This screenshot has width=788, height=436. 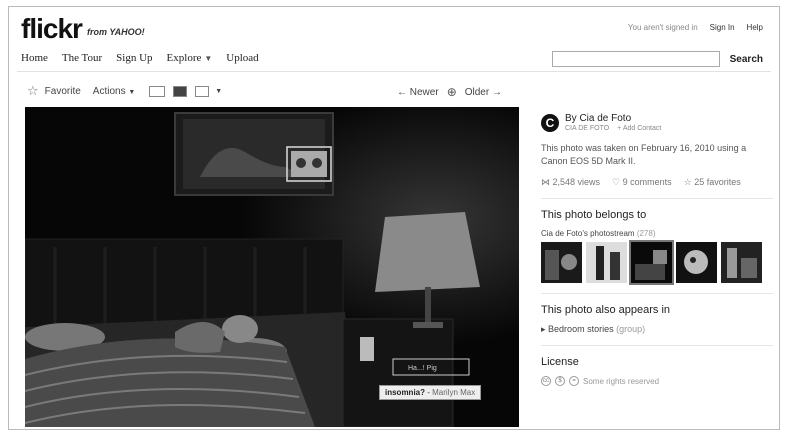 What do you see at coordinates (613, 118) in the screenshot?
I see `author-name: By Cia de Foto` at bounding box center [613, 118].